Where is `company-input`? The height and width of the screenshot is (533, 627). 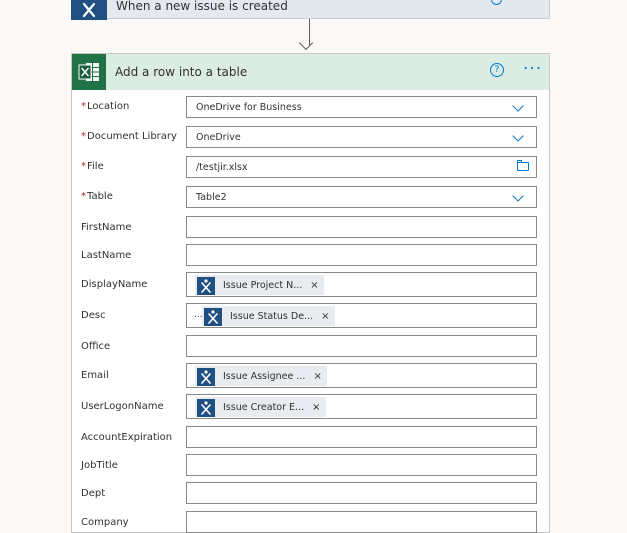
company-input is located at coordinates (361, 522).